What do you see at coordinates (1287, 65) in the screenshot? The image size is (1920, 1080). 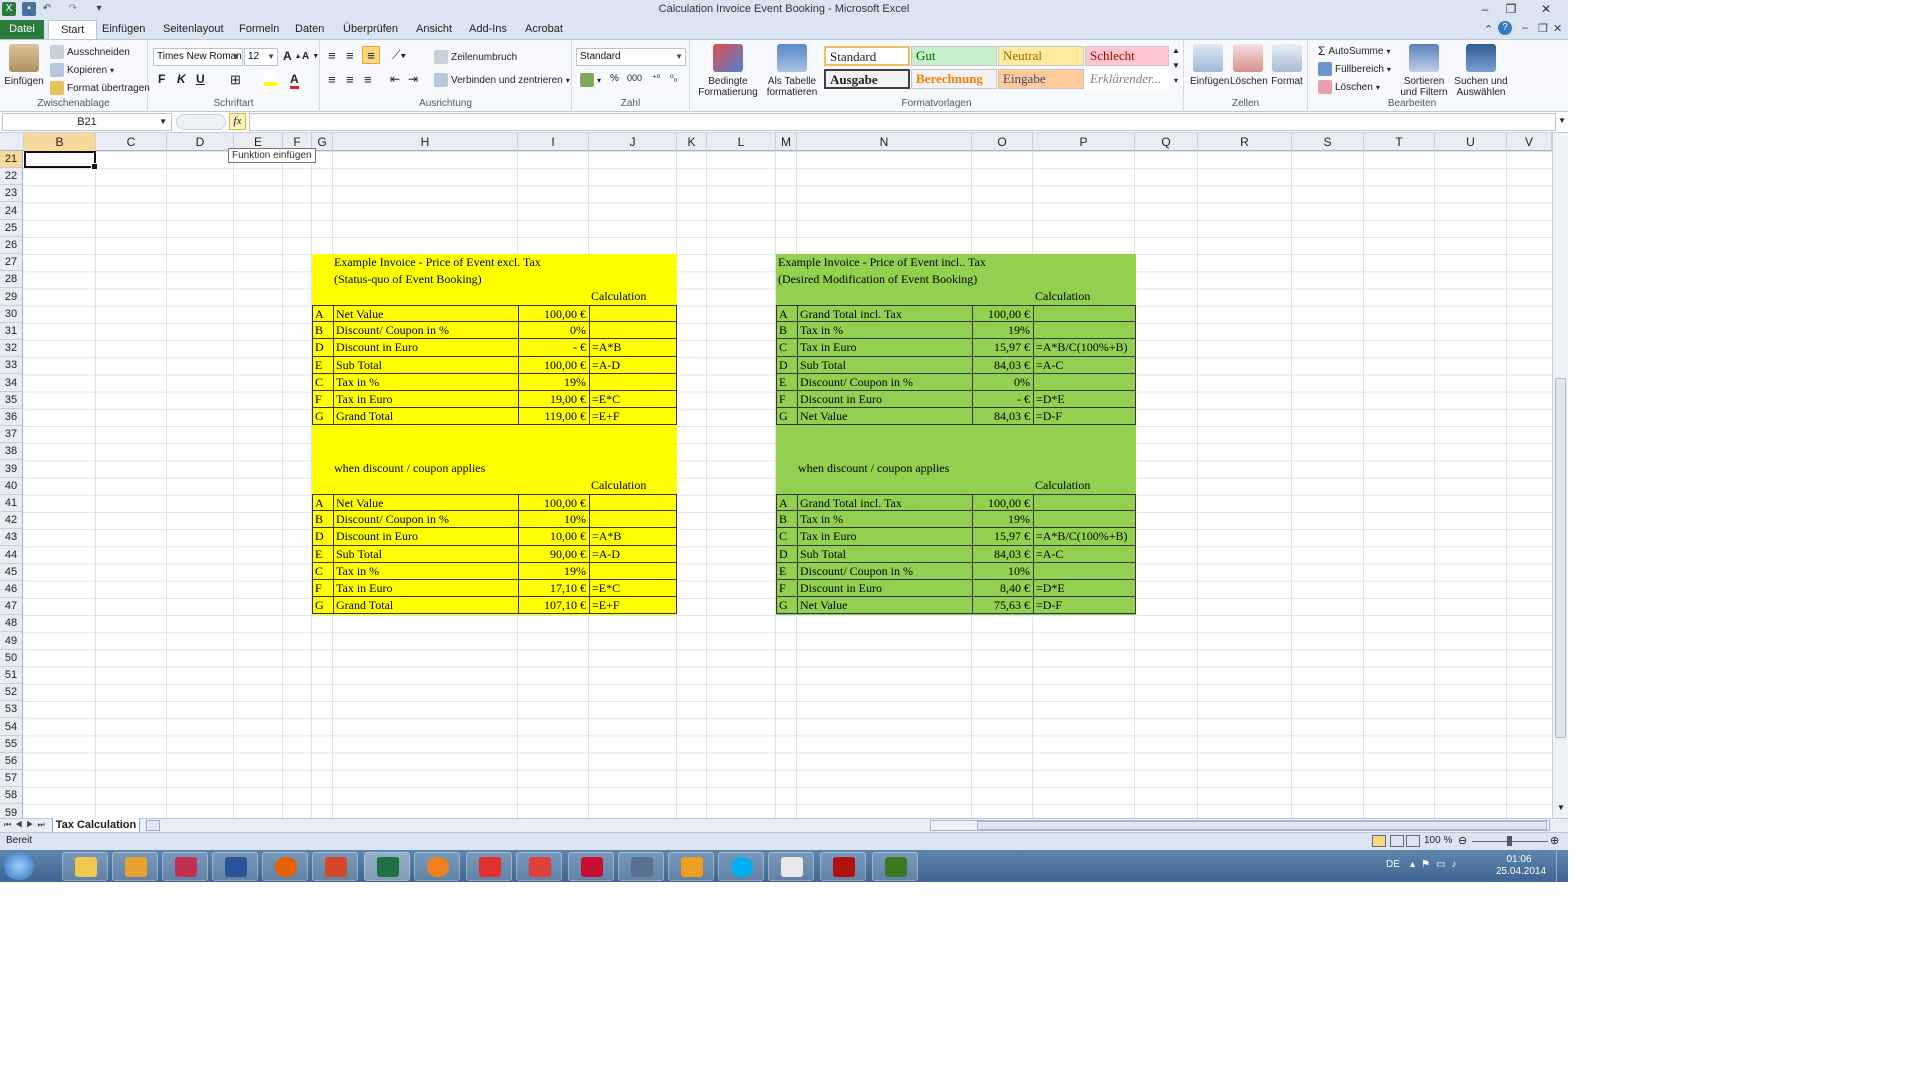 I see `format-cells-button: Format` at bounding box center [1287, 65].